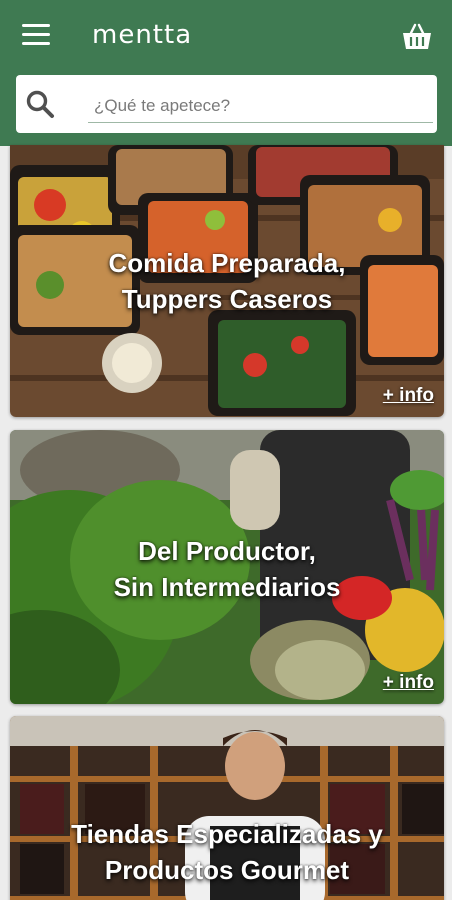 The image size is (452, 900). Describe the element at coordinates (142, 35) in the screenshot. I see `app-logo: mentta` at that location.